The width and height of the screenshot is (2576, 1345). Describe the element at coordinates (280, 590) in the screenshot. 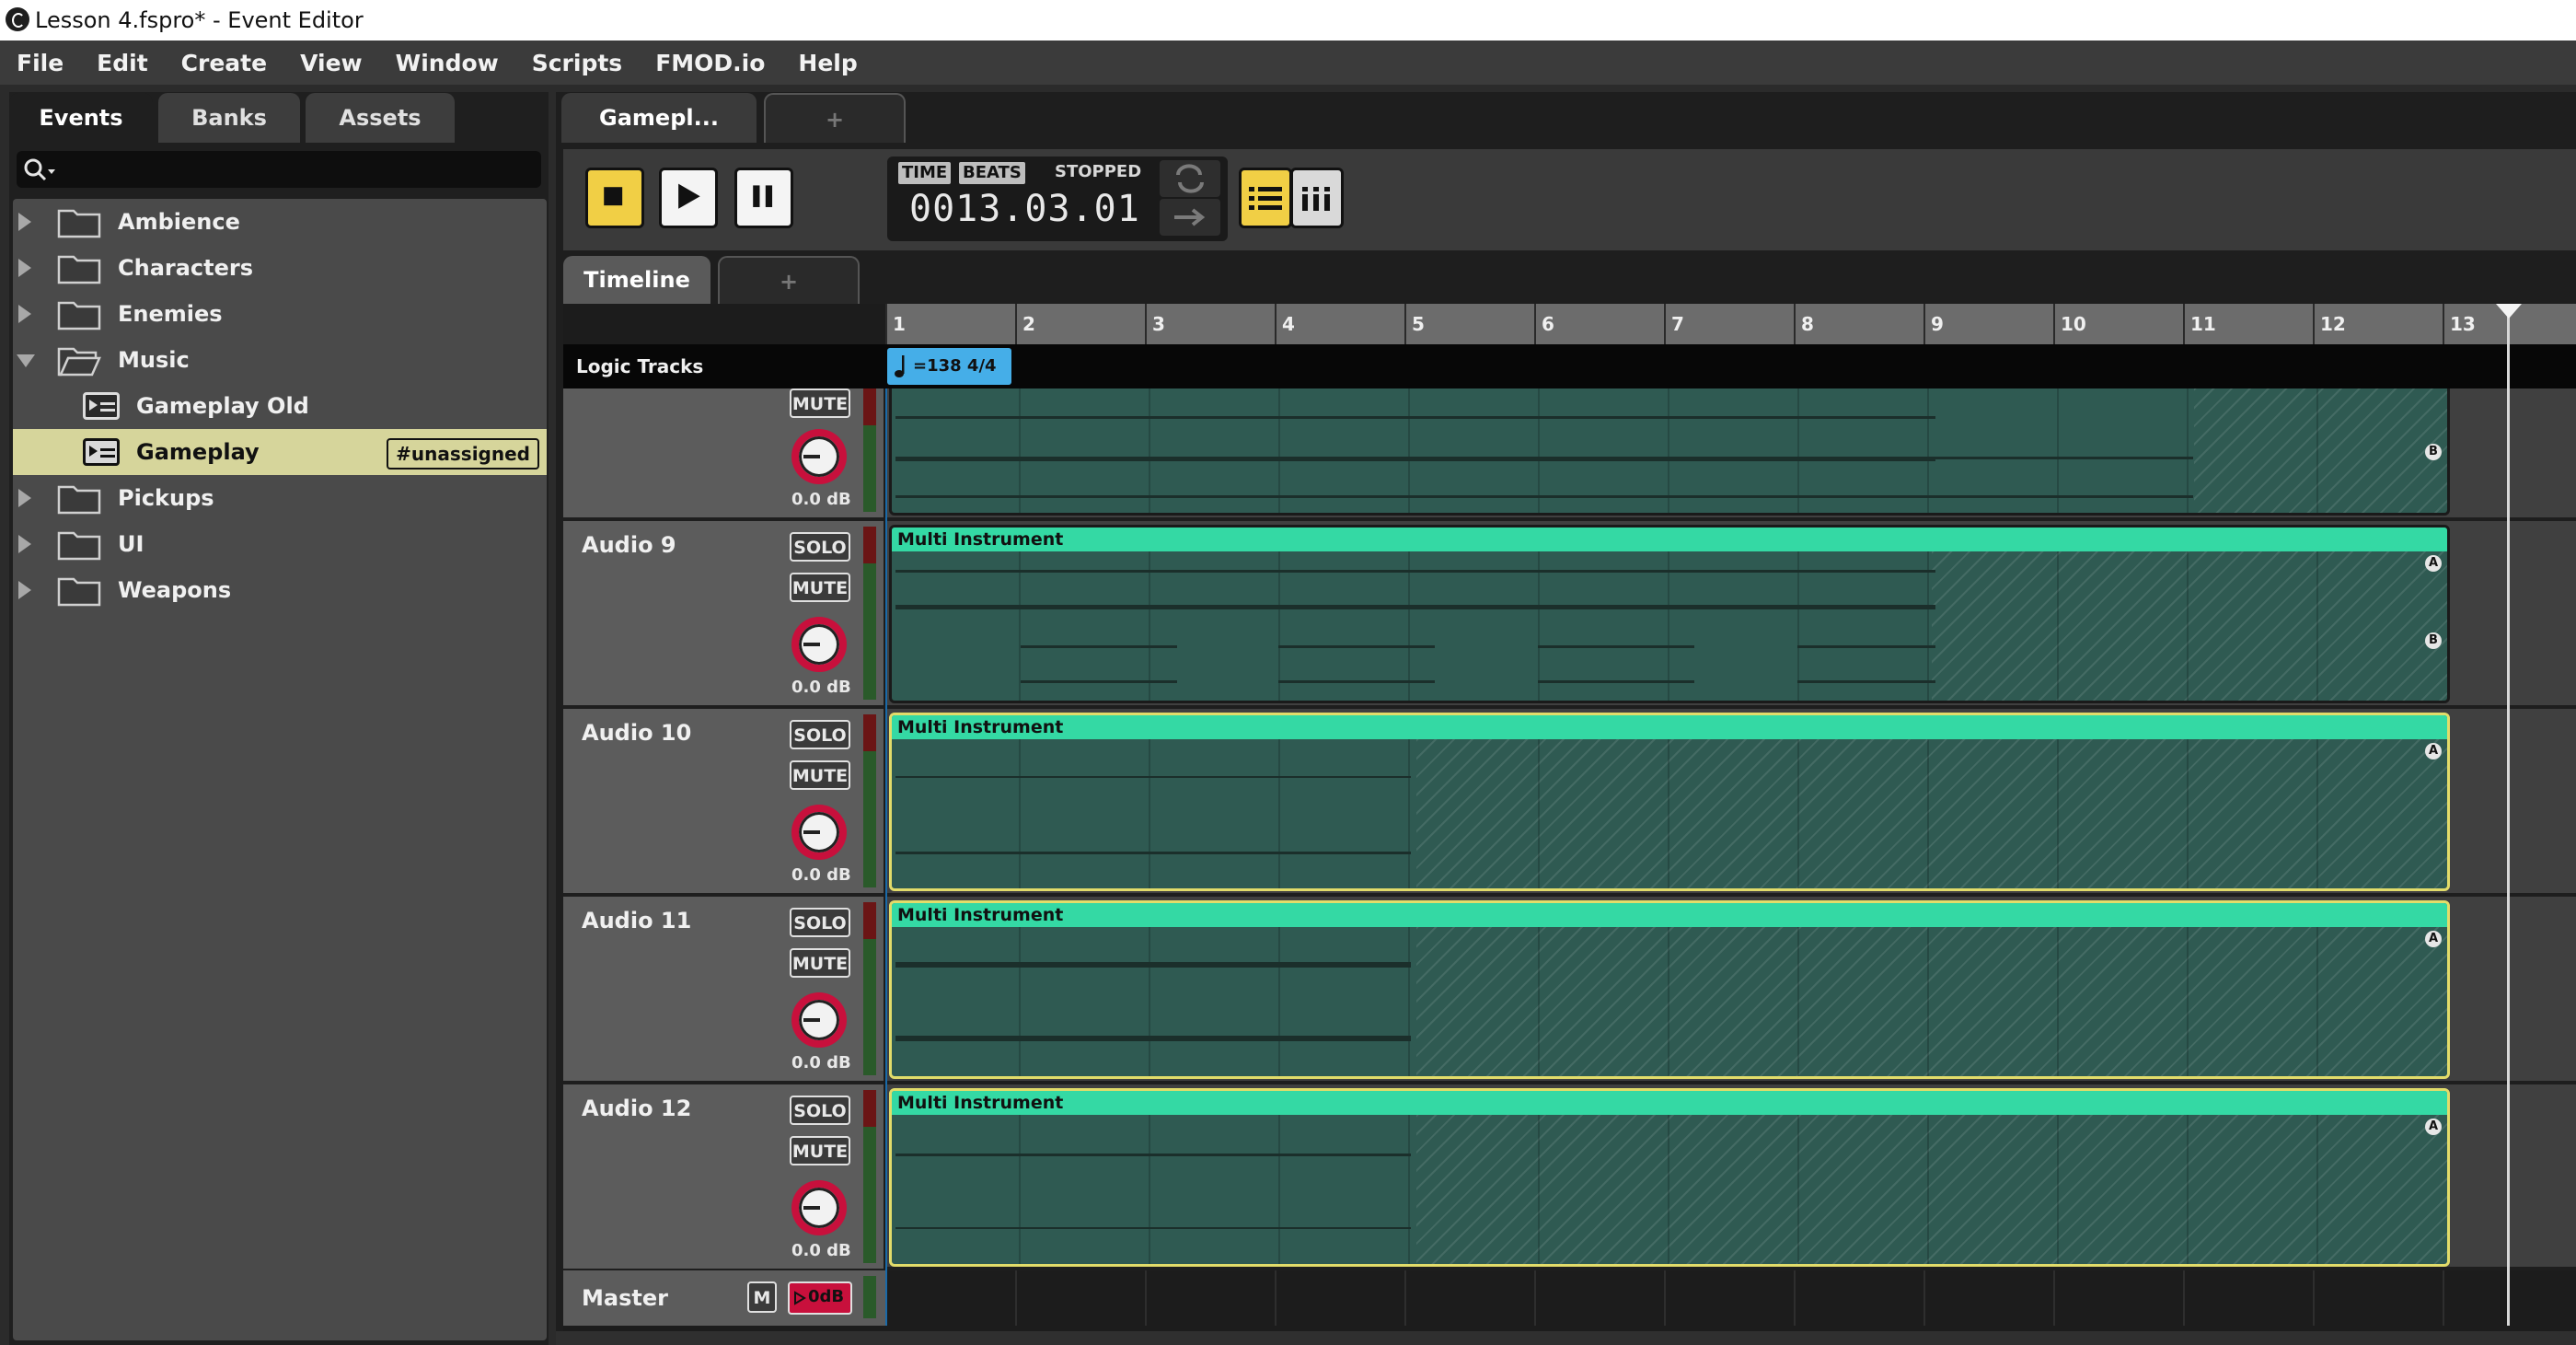

I see `tree-item-weapons: Weapons` at that location.